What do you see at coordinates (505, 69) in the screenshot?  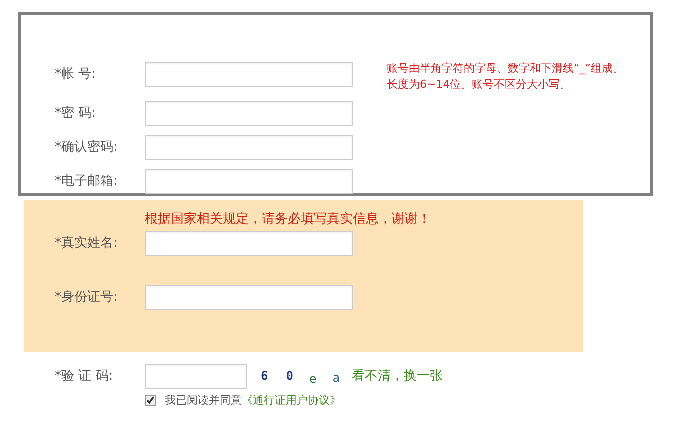 I see `hint-text: 账号由半角字符的字母、数字和下滑线“_”组成。` at bounding box center [505, 69].